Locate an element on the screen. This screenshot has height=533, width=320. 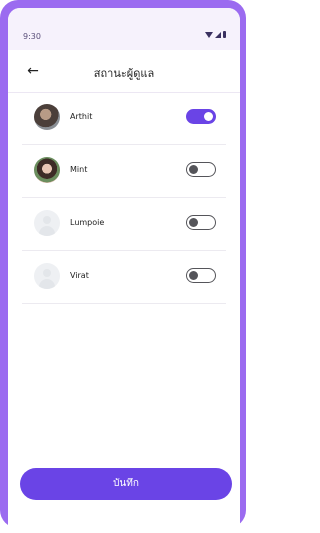
status-icons is located at coordinates (215, 34).